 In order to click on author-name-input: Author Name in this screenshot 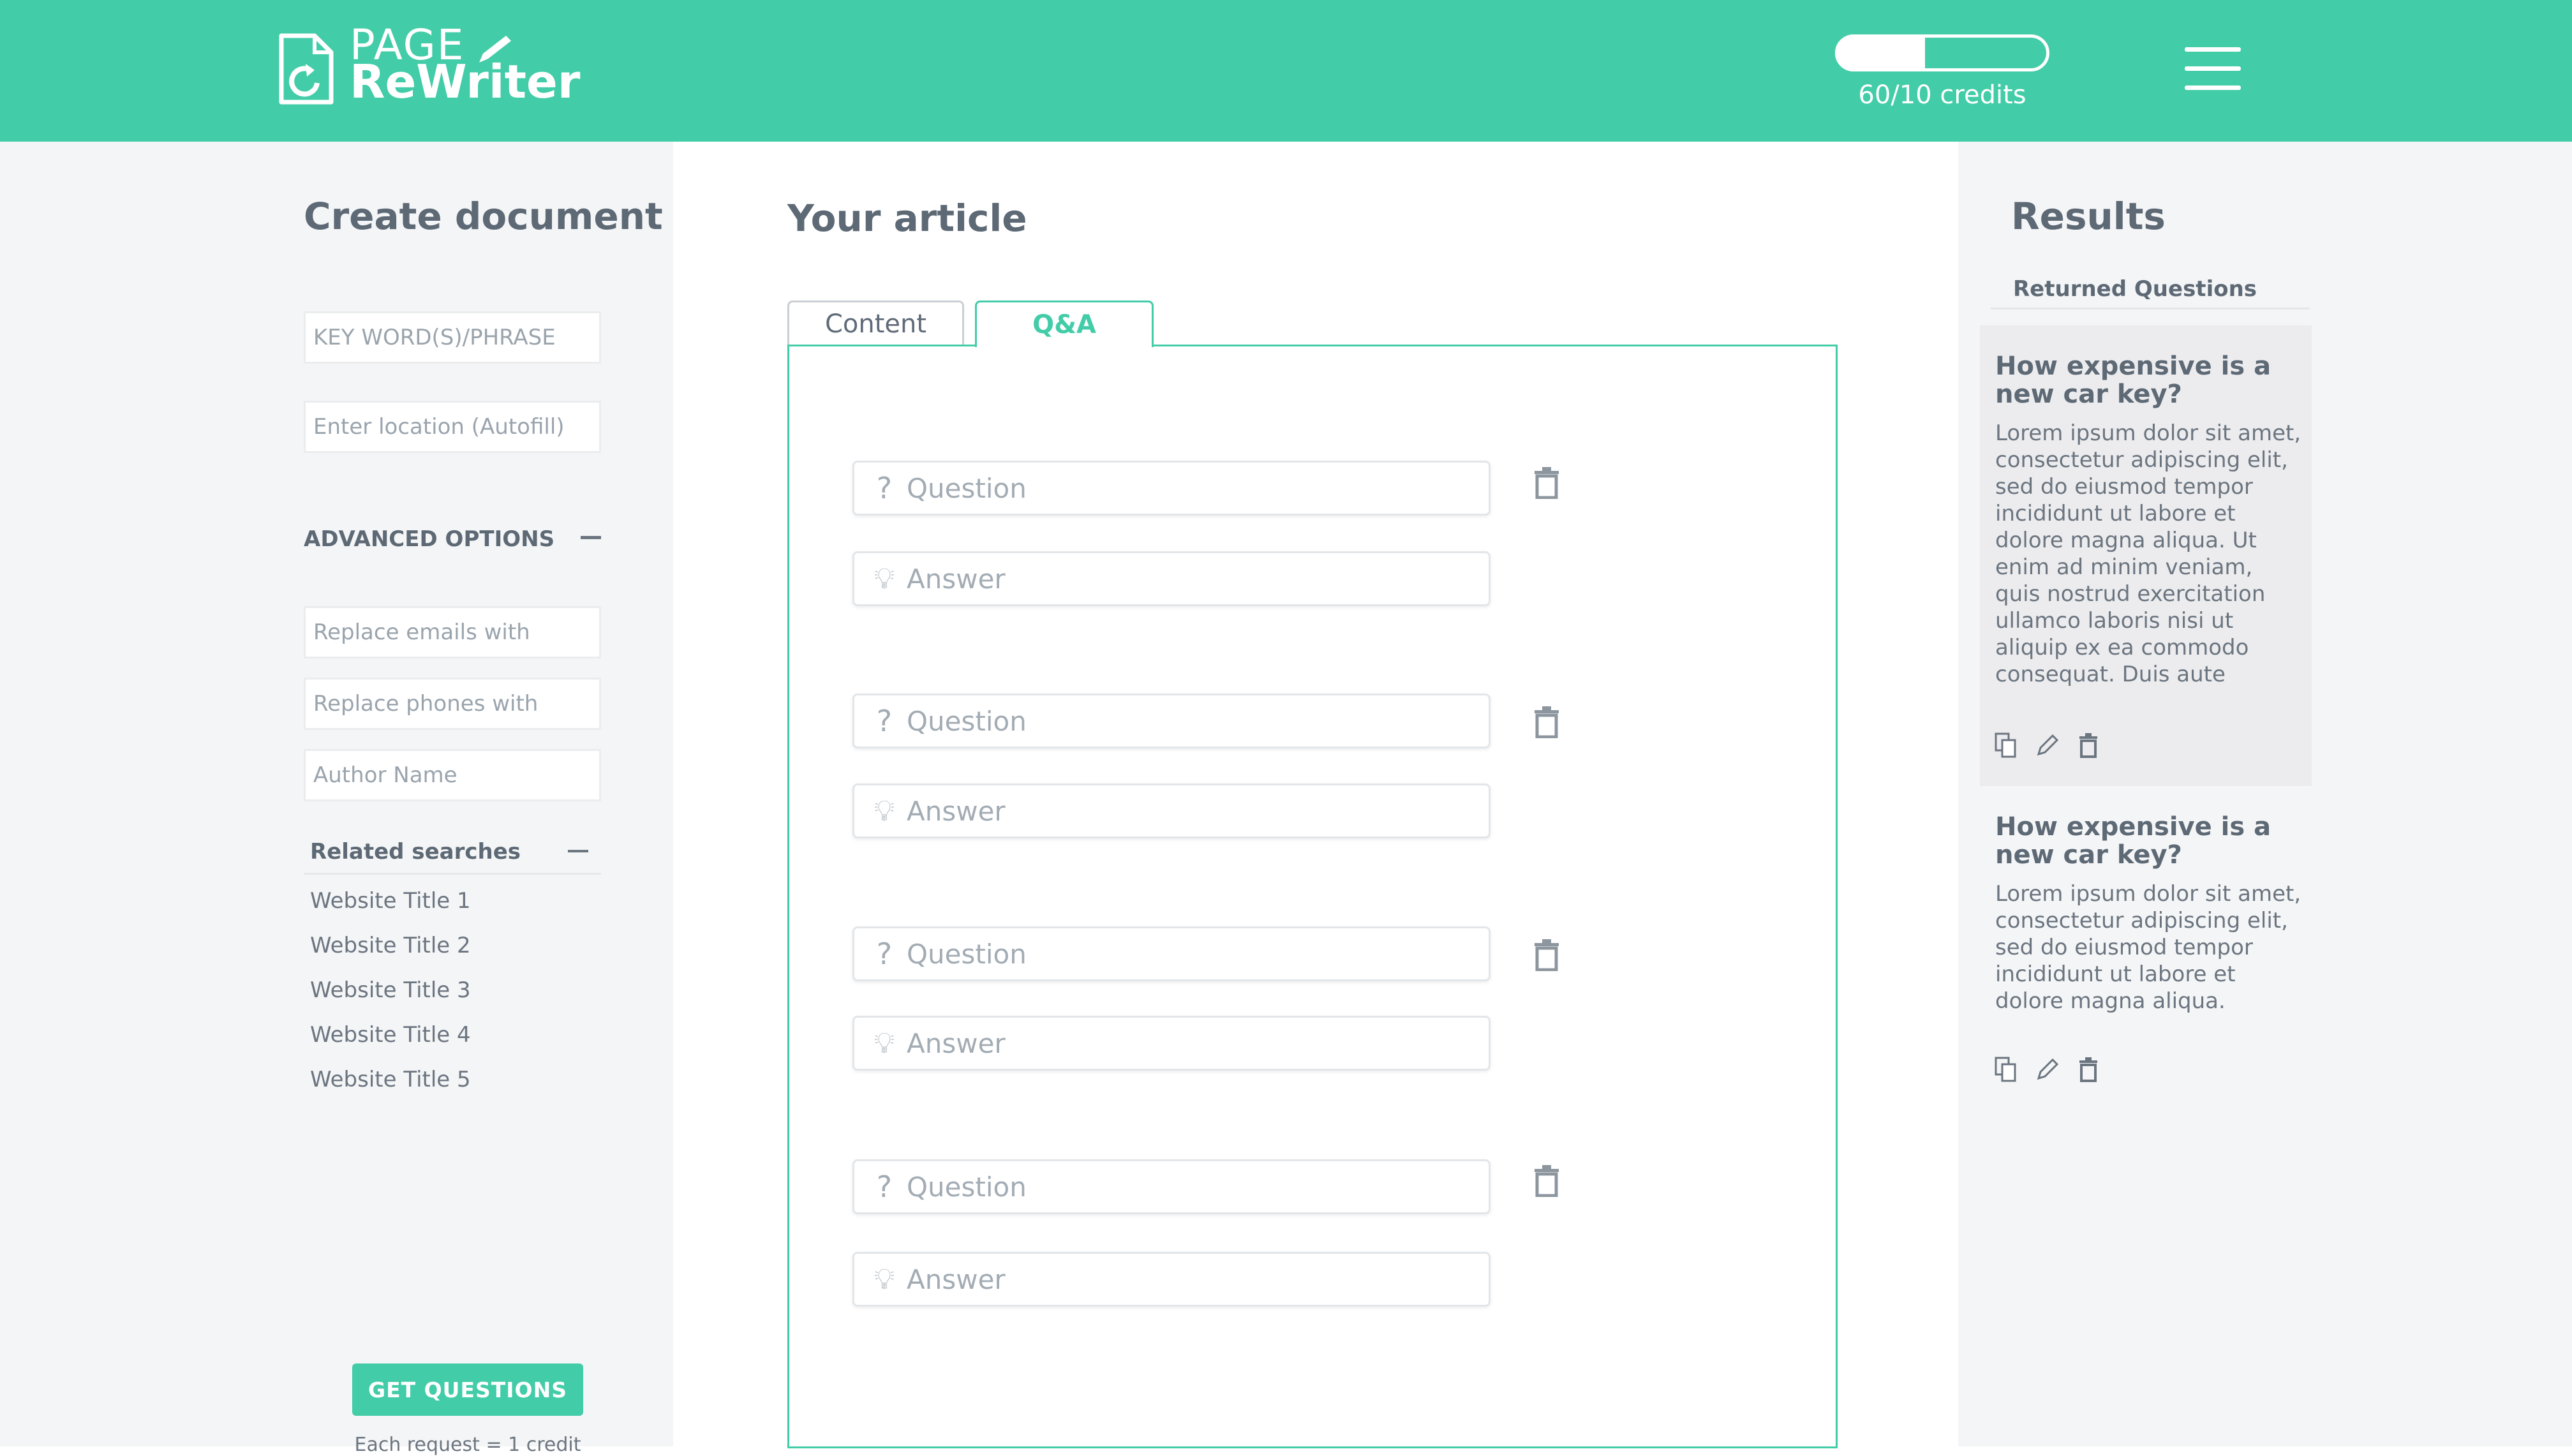, I will do `click(452, 775)`.